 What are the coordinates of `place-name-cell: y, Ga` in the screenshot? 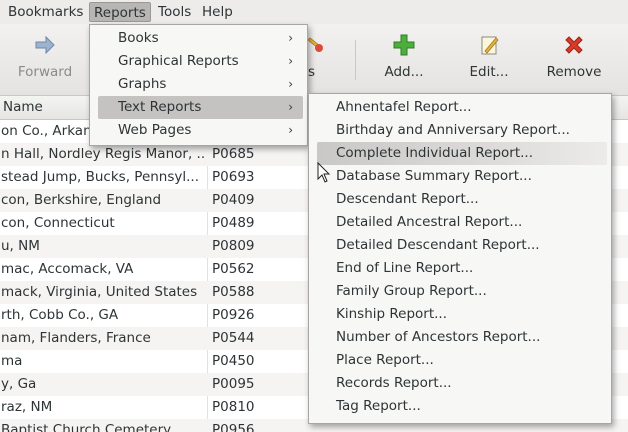 It's located at (19, 384).